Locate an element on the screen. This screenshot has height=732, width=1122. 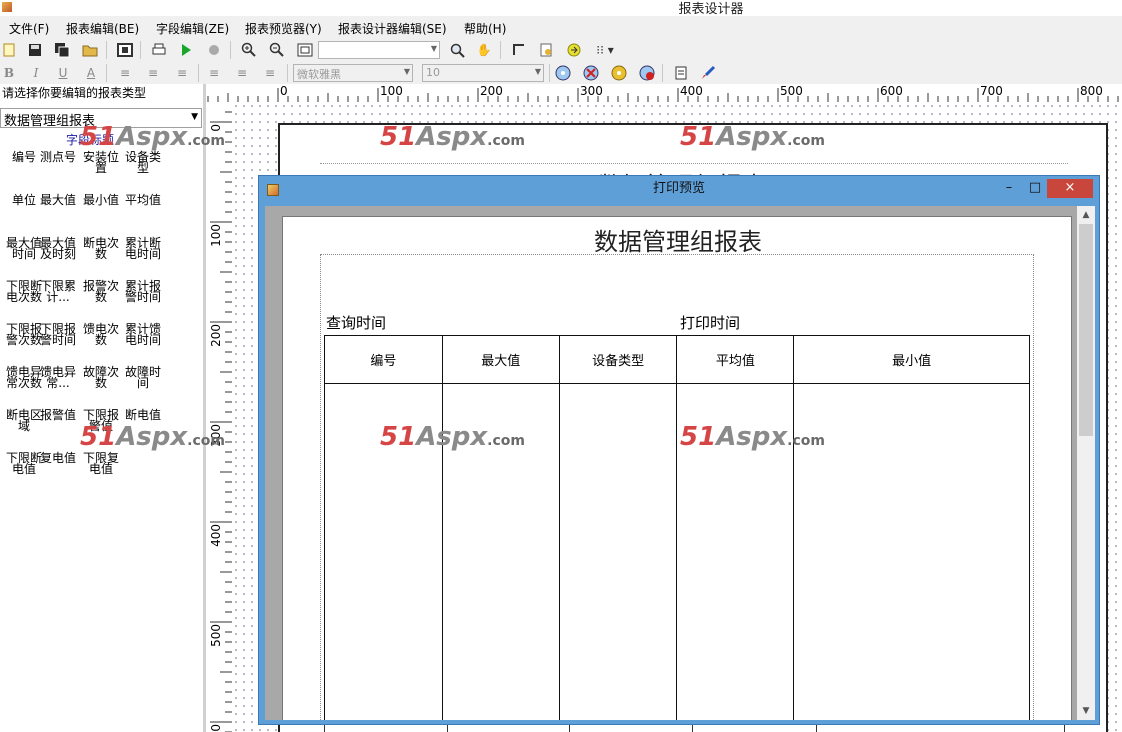
close-button: × is located at coordinates (1070, 188).